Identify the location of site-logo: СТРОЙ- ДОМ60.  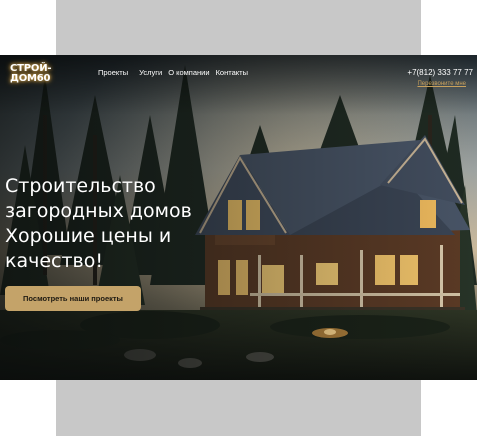
(31, 74).